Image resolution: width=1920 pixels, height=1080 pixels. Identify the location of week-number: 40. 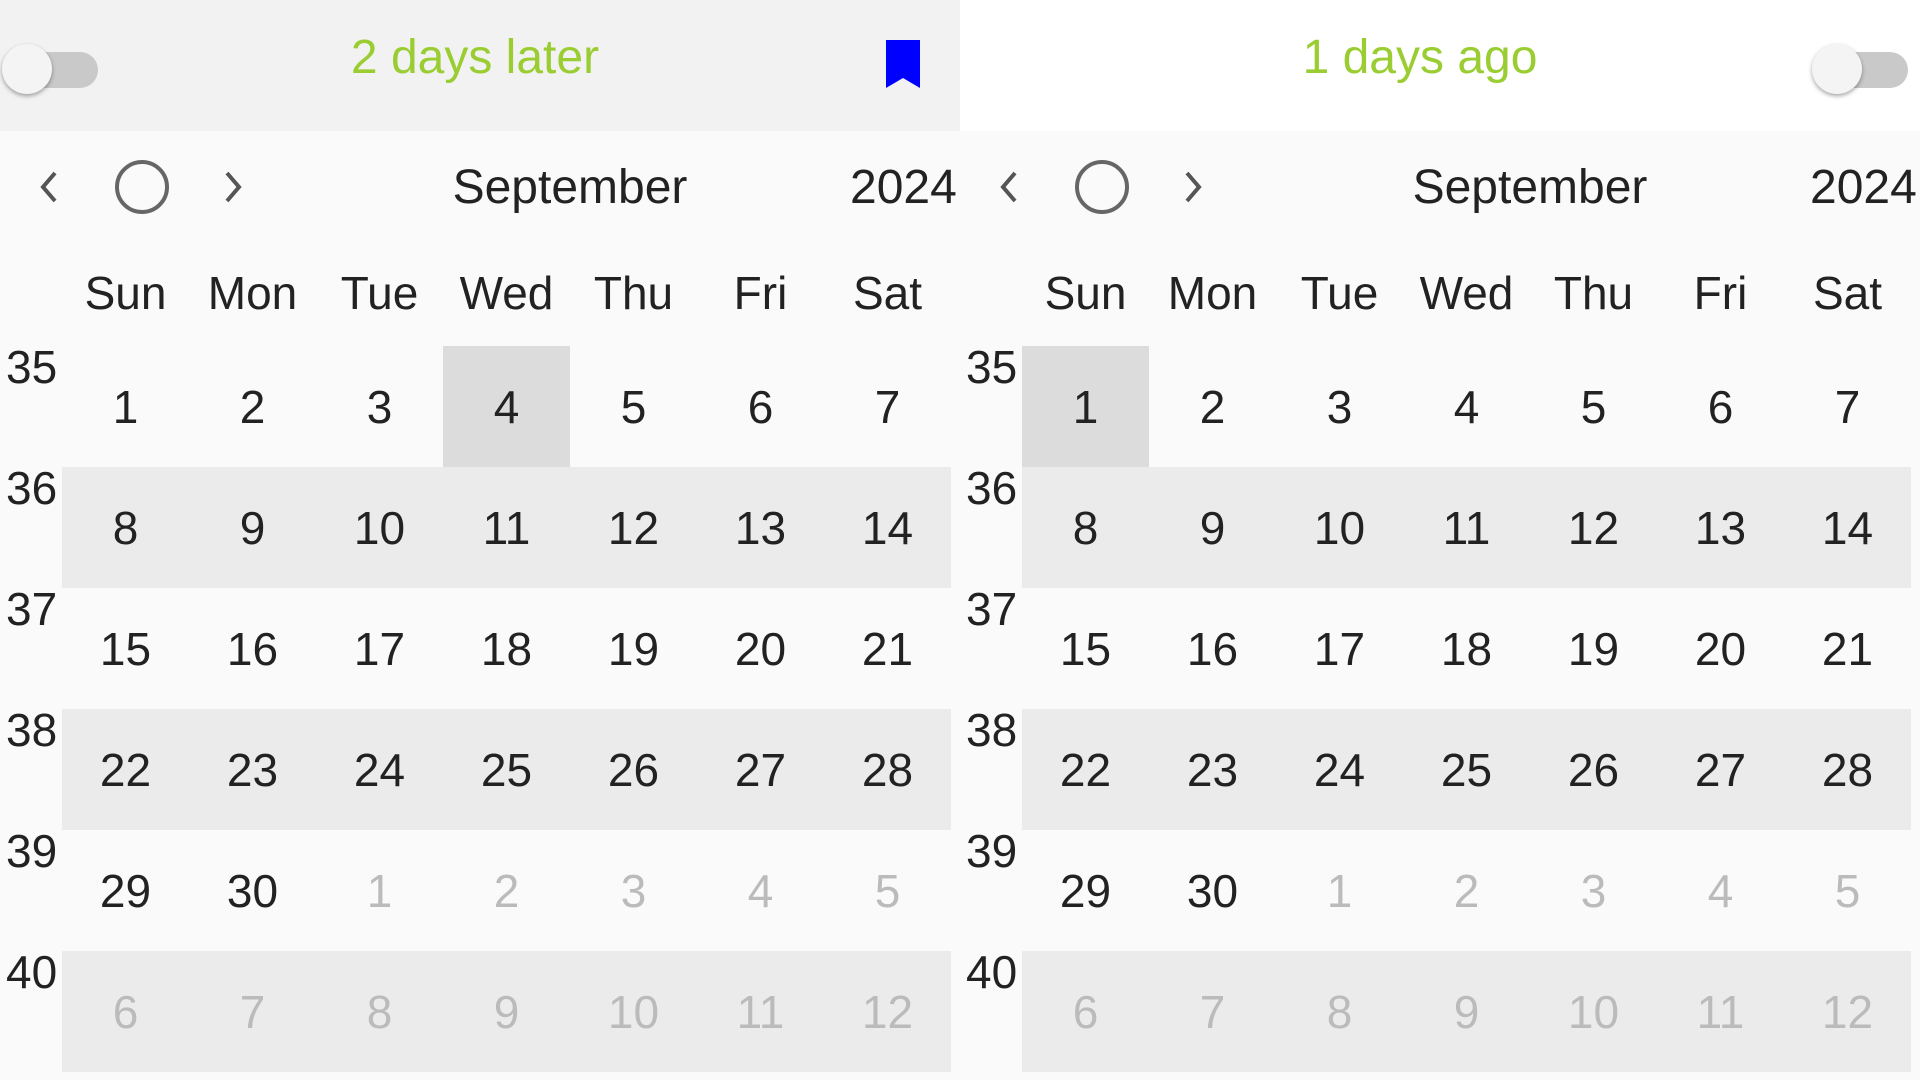
(32, 972).